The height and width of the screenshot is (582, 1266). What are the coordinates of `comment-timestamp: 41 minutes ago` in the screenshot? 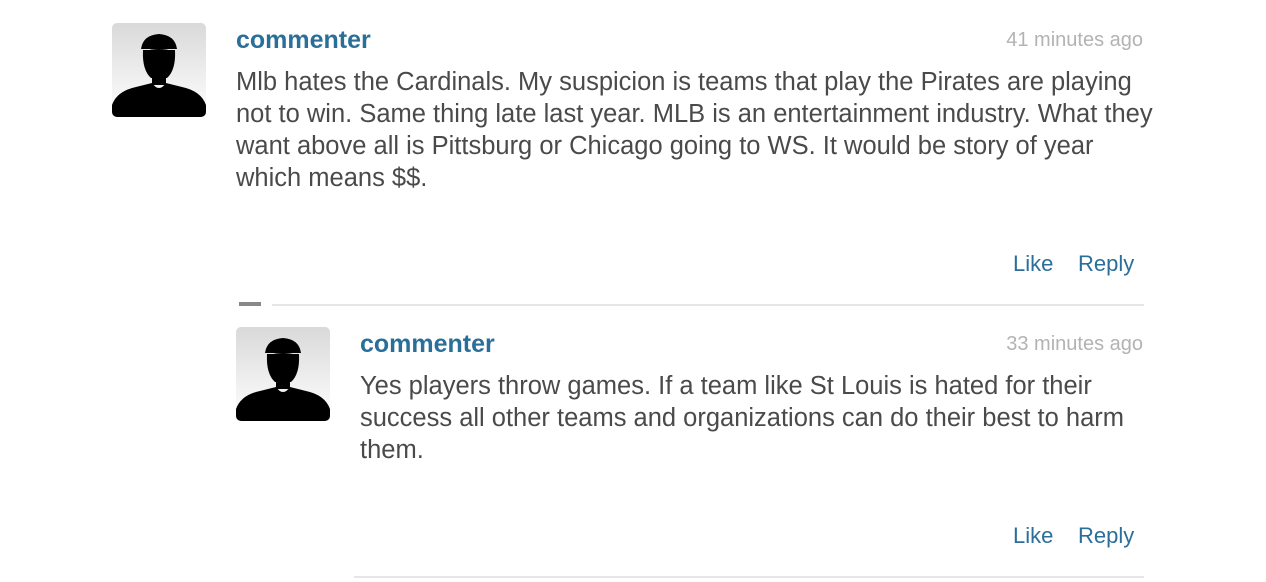 It's located at (1074, 40).